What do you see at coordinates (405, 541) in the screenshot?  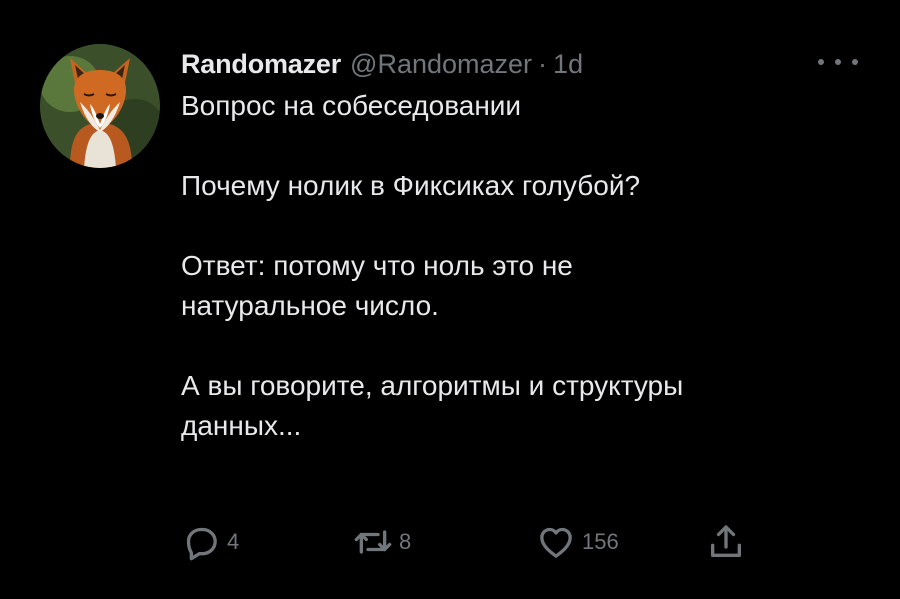 I see `retweet-count: 8` at bounding box center [405, 541].